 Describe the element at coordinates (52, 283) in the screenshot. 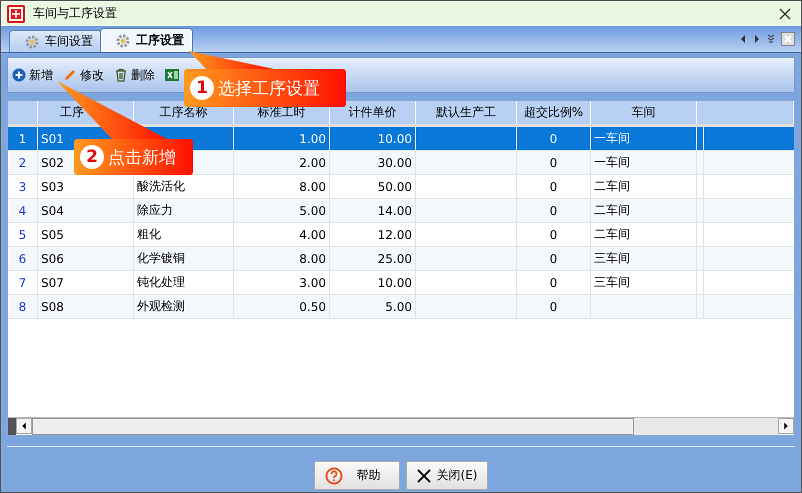

I see `table-cell: S07` at that location.